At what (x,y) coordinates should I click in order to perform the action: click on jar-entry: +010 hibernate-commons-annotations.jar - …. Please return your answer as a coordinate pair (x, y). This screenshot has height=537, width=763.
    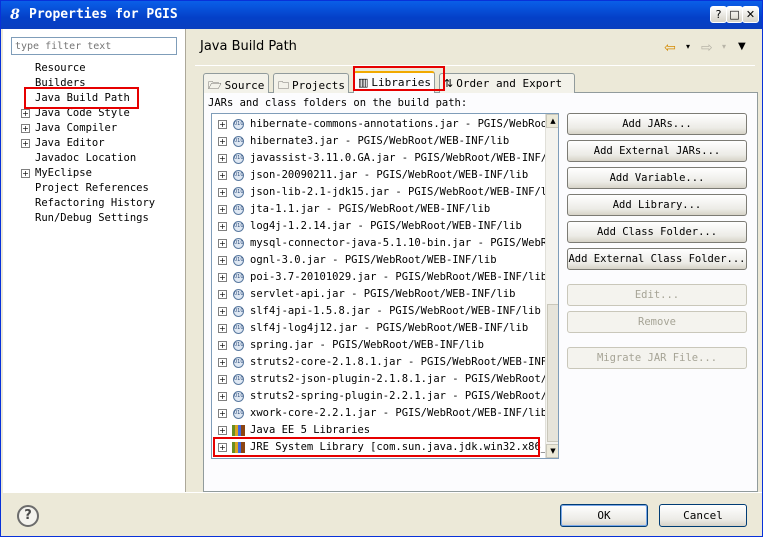
    Looking at the image, I should click on (385, 124).